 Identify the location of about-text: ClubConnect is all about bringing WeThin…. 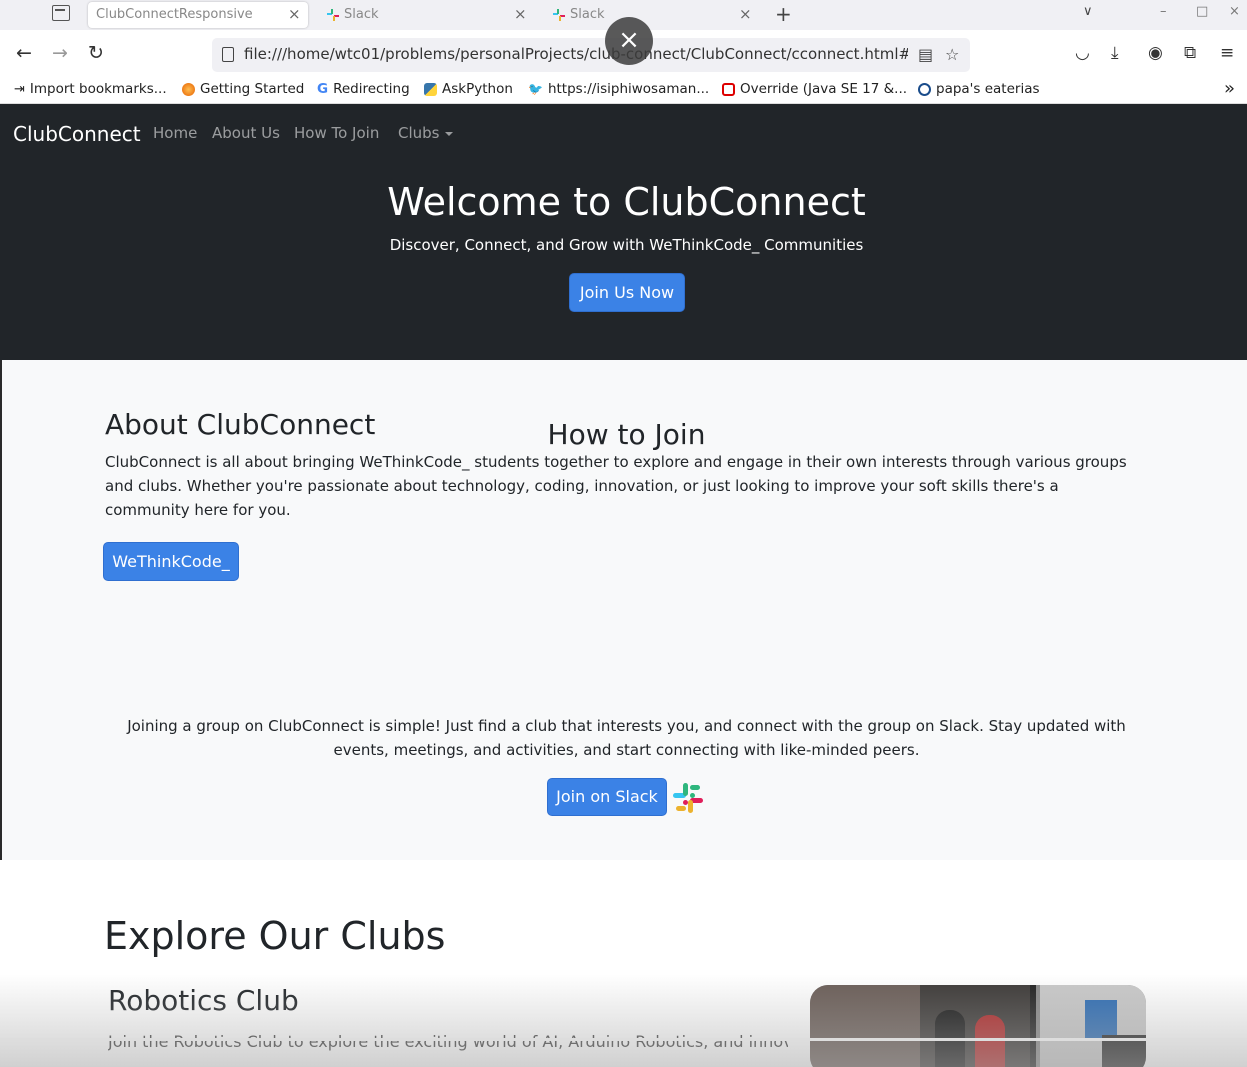
(616, 486).